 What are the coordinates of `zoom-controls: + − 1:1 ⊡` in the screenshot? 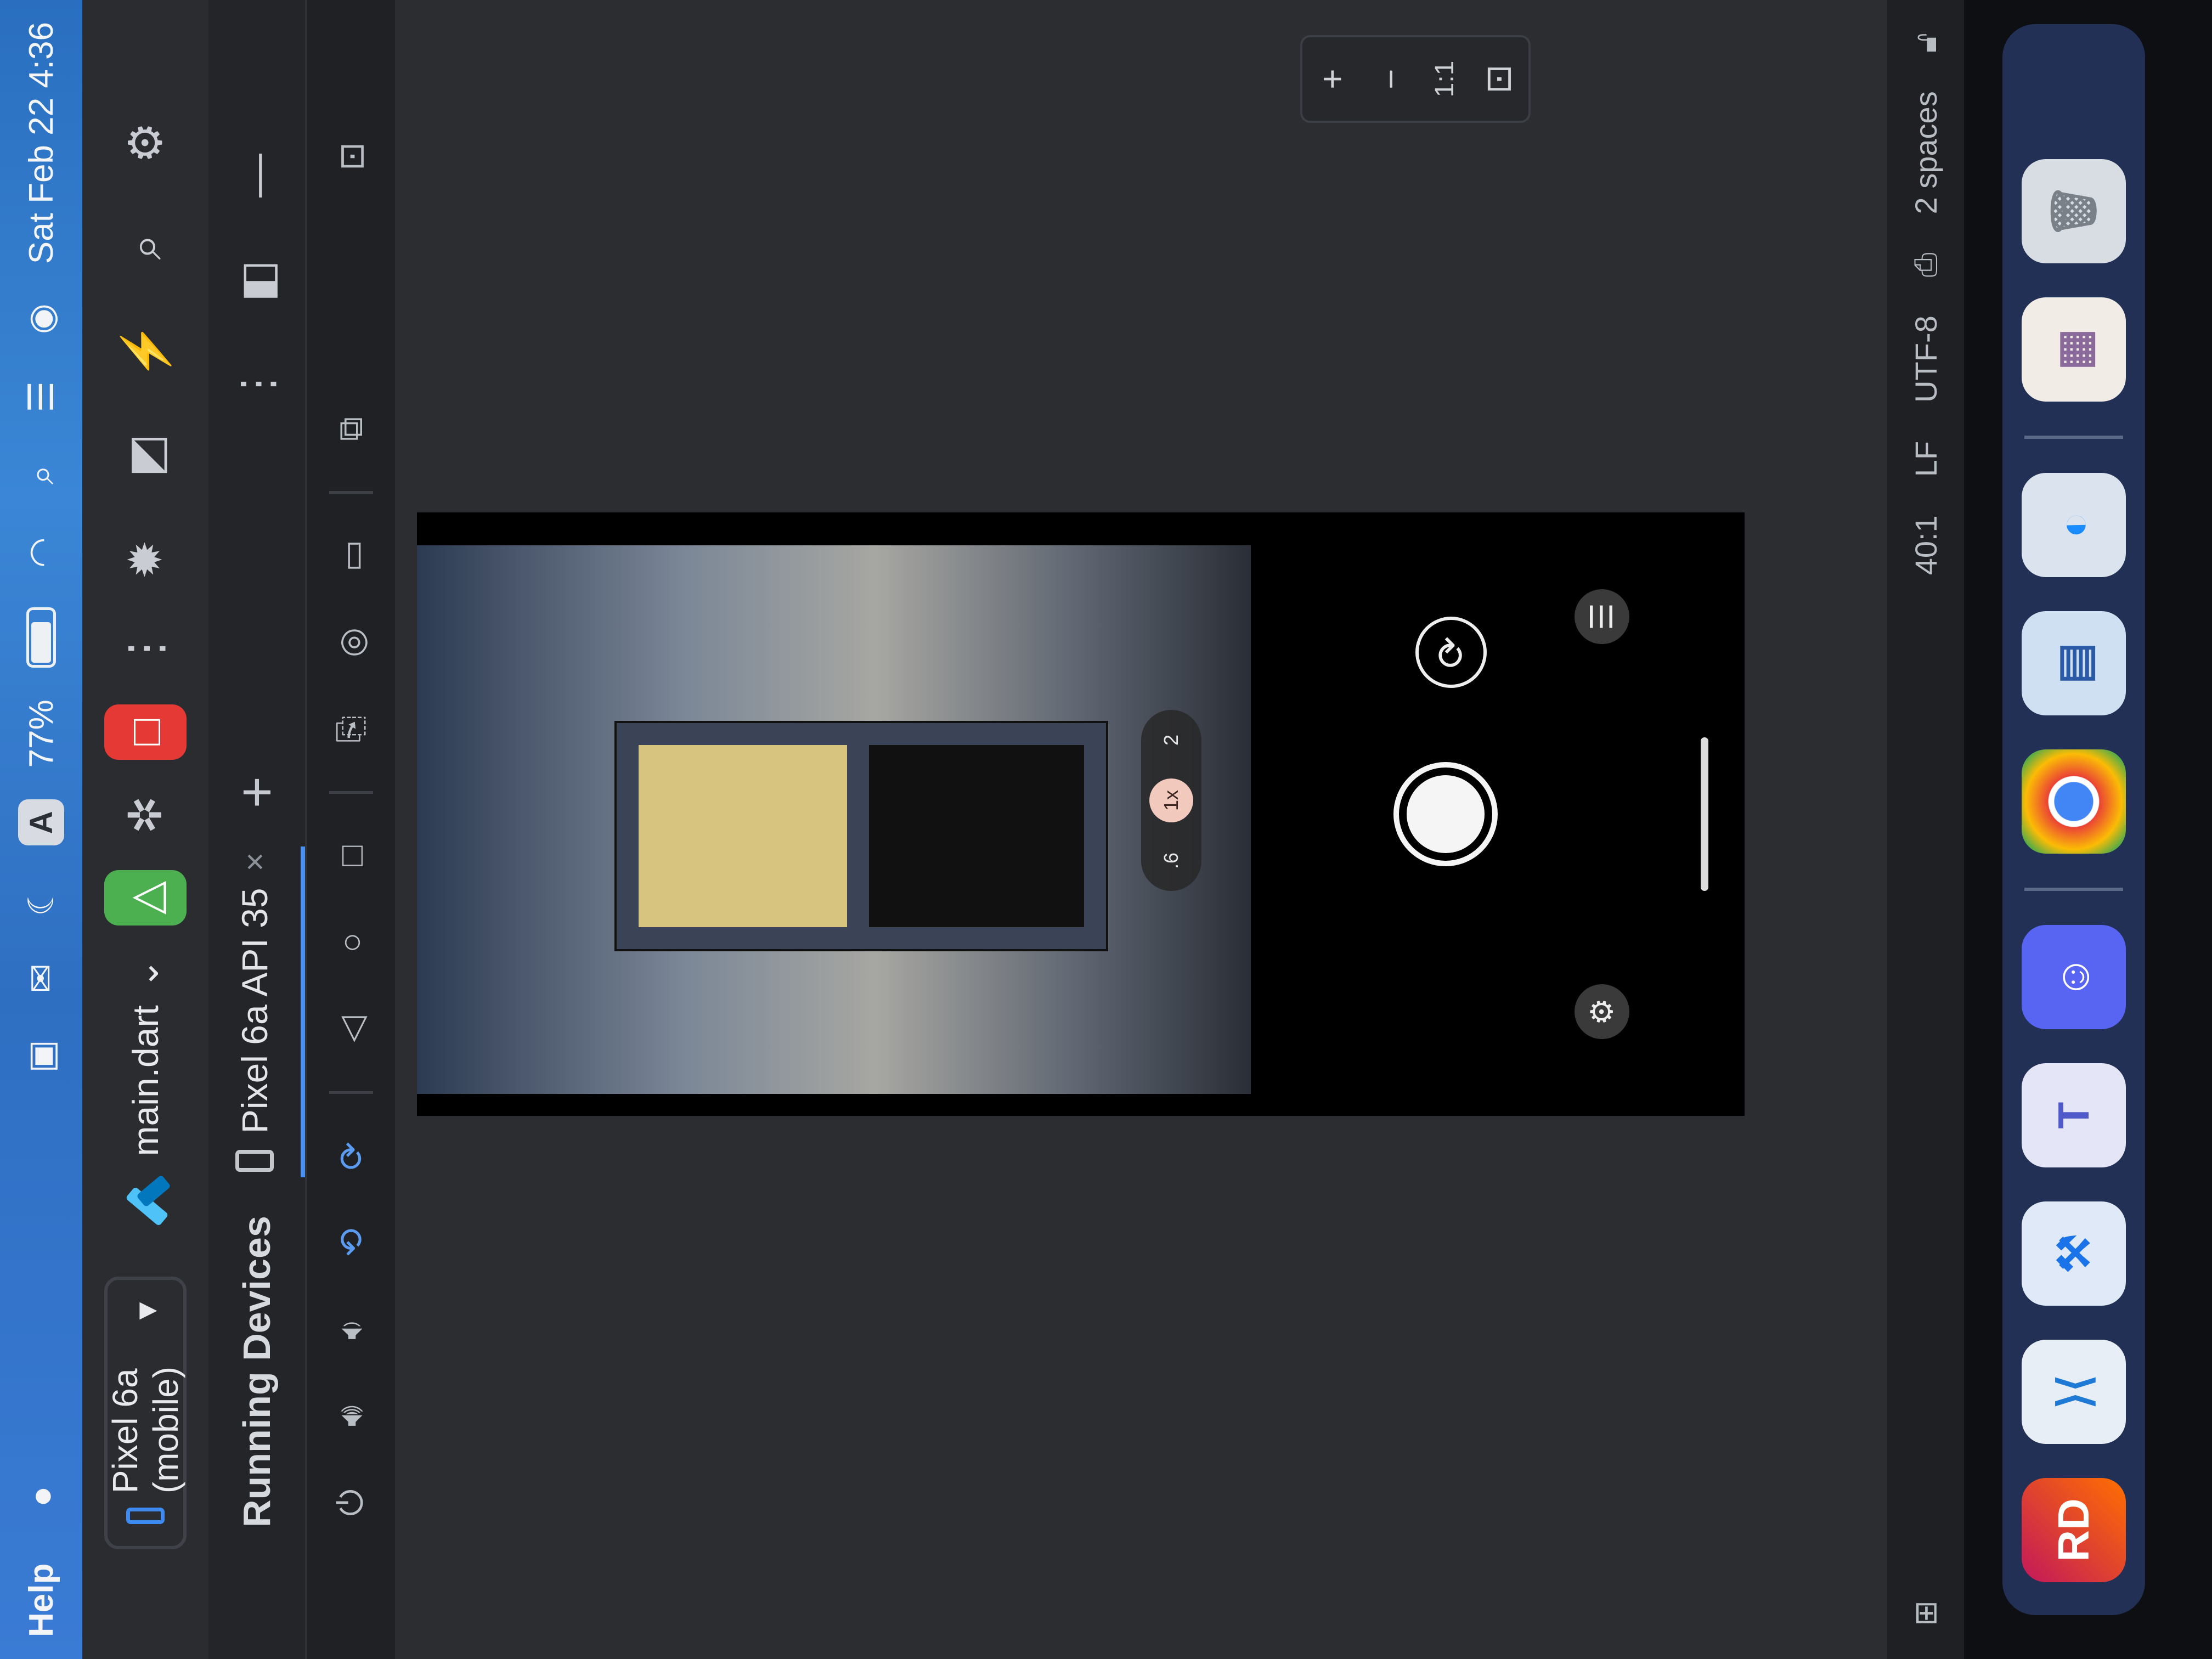 It's located at (1415, 79).